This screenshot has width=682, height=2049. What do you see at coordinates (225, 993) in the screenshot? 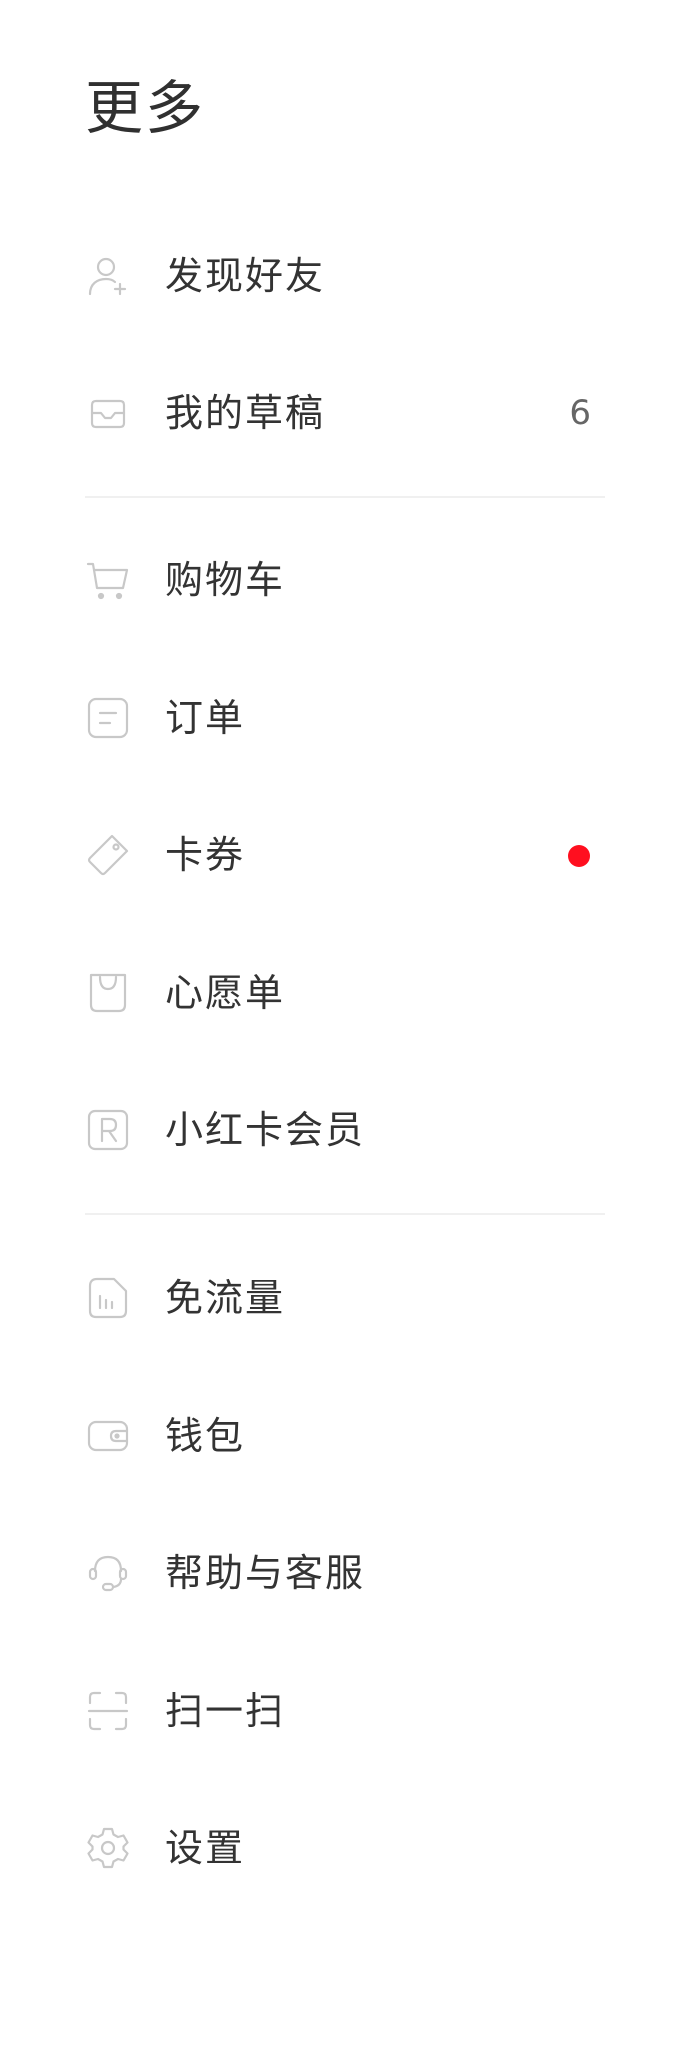
I see `menu-item-label: 心愿单` at bounding box center [225, 993].